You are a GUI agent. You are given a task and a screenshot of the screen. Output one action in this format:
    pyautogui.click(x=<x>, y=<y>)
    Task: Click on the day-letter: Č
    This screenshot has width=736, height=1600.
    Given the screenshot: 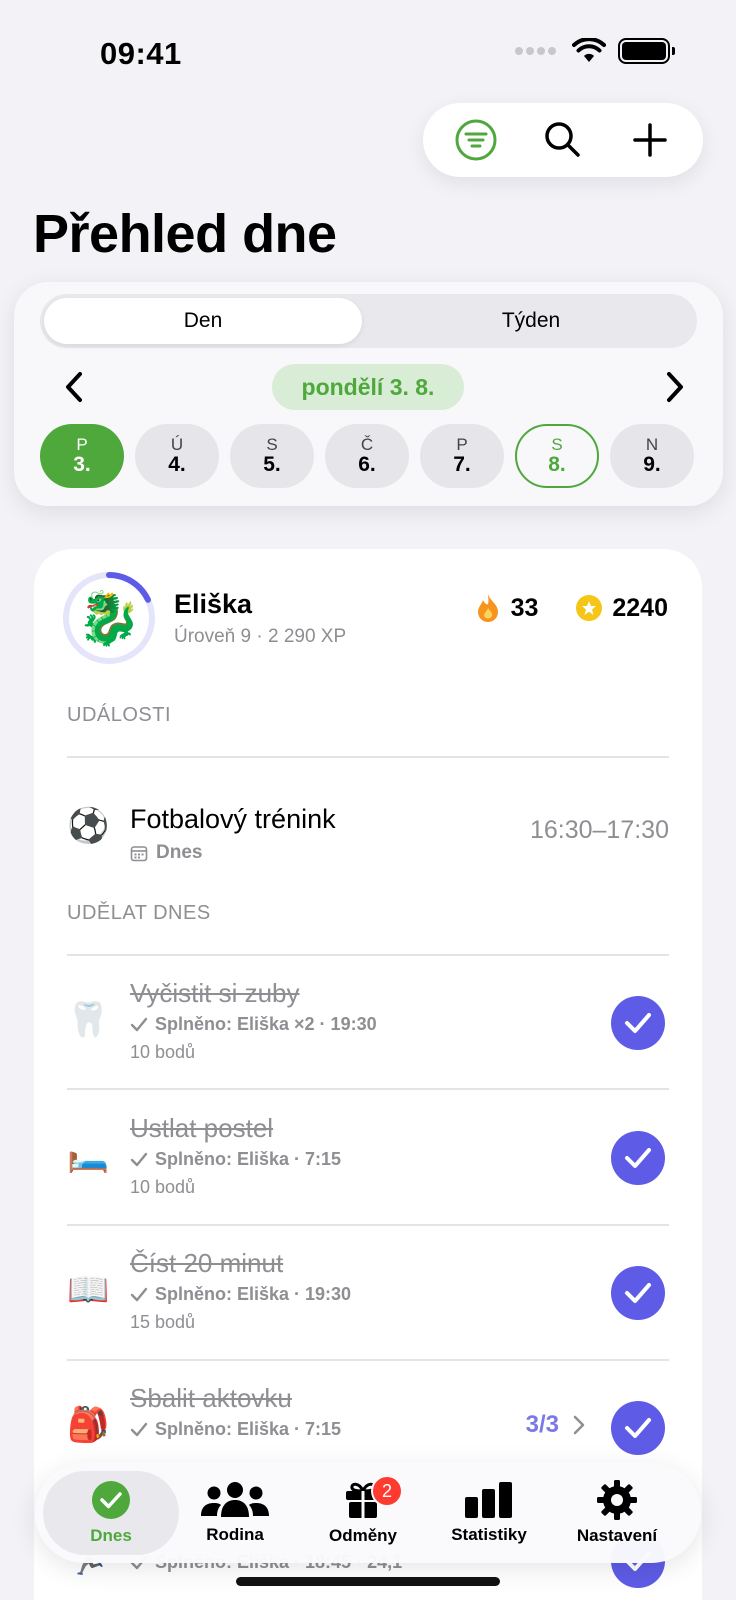 What is the action you would take?
    pyautogui.click(x=367, y=445)
    